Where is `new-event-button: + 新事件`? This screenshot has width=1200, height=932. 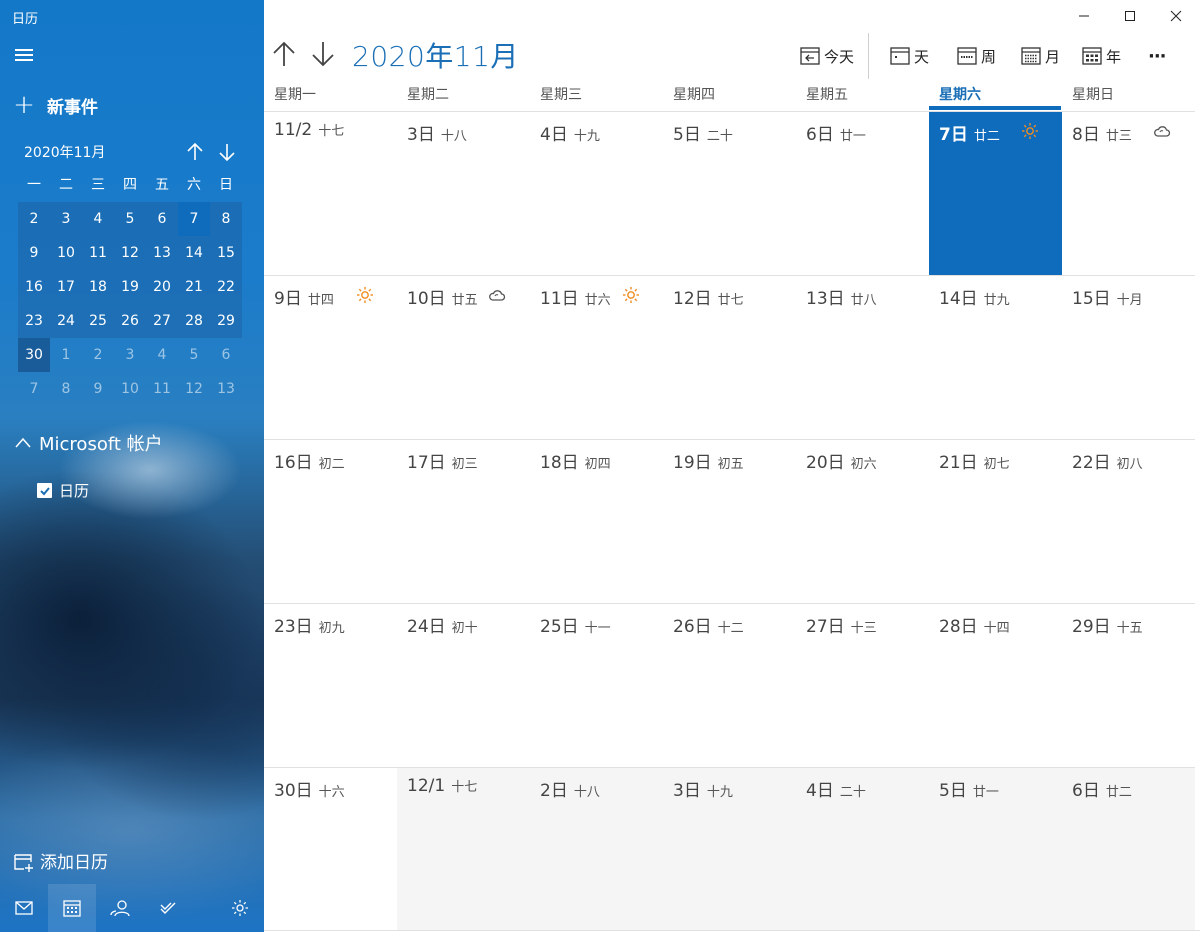
new-event-button: + 新事件 is located at coordinates (55, 105).